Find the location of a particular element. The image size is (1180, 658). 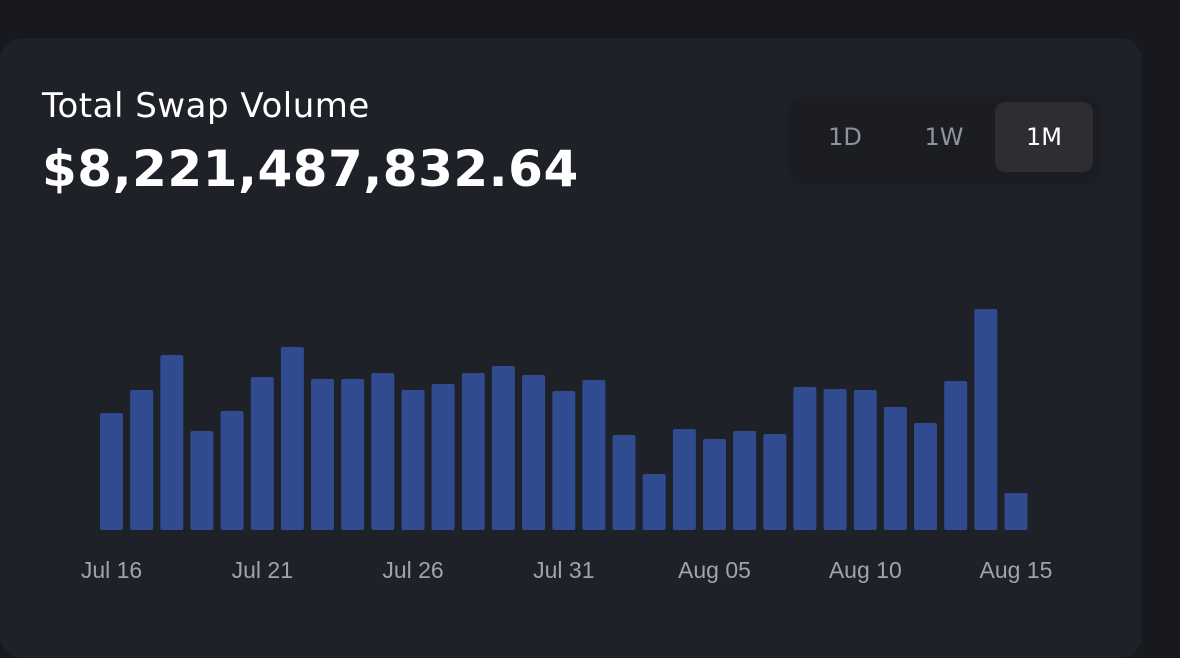

x-tick-label: Aug 10 is located at coordinates (865, 570).